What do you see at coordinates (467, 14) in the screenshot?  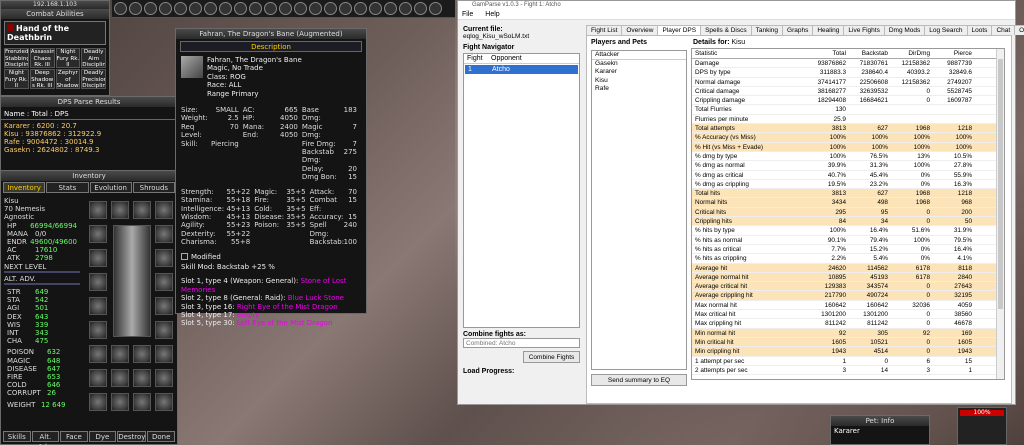 I see `menu-item: File` at bounding box center [467, 14].